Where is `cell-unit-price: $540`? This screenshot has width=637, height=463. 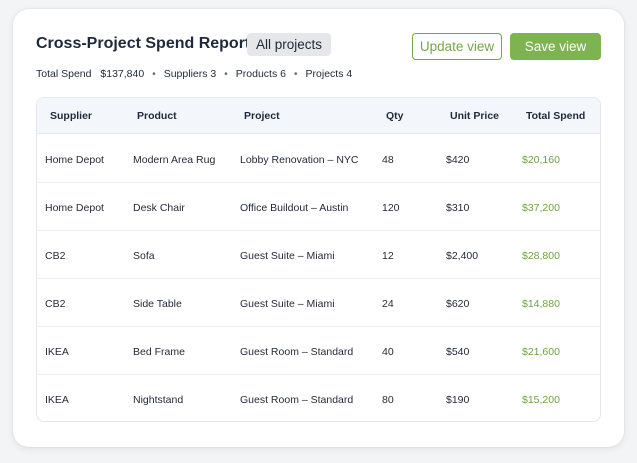 cell-unit-price: $540 is located at coordinates (458, 352).